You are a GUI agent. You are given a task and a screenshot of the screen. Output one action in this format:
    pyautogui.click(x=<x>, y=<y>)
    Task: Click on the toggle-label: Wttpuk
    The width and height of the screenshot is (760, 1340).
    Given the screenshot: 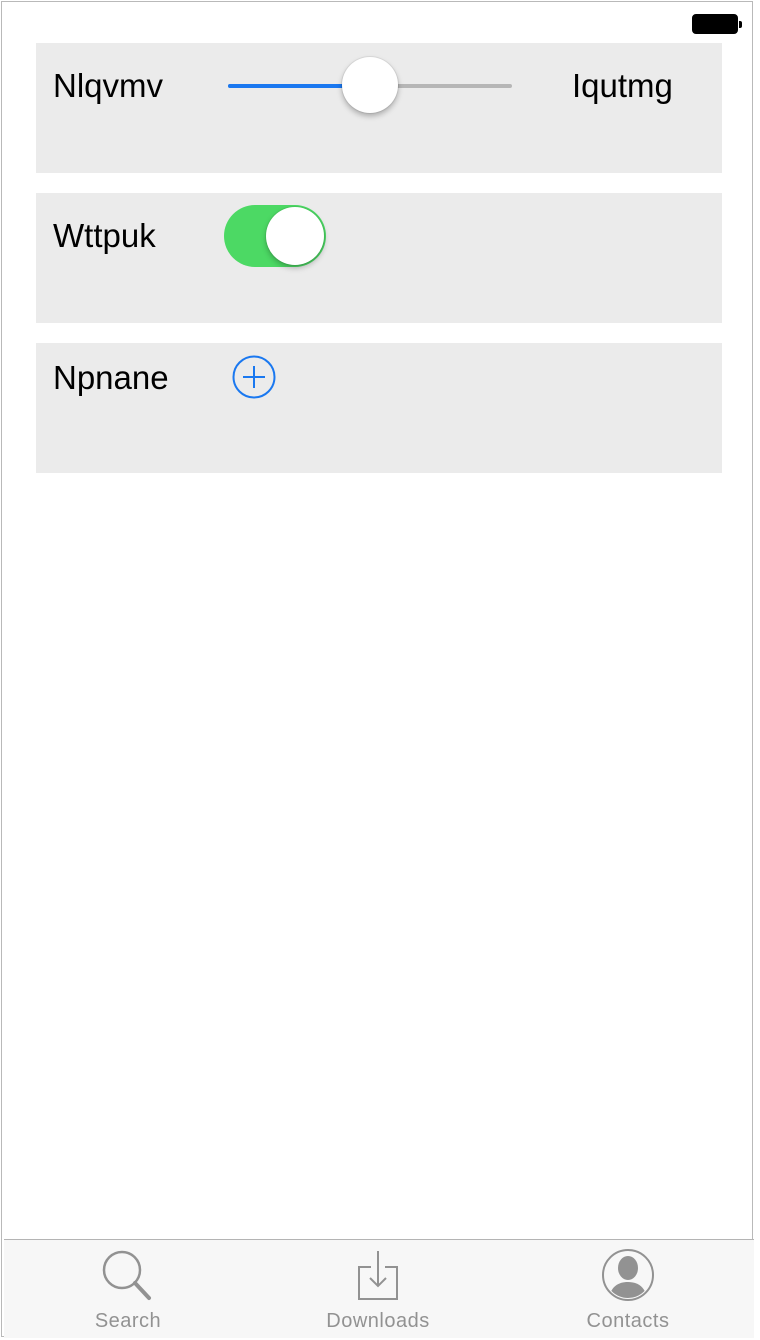 What is the action you would take?
    pyautogui.click(x=104, y=235)
    